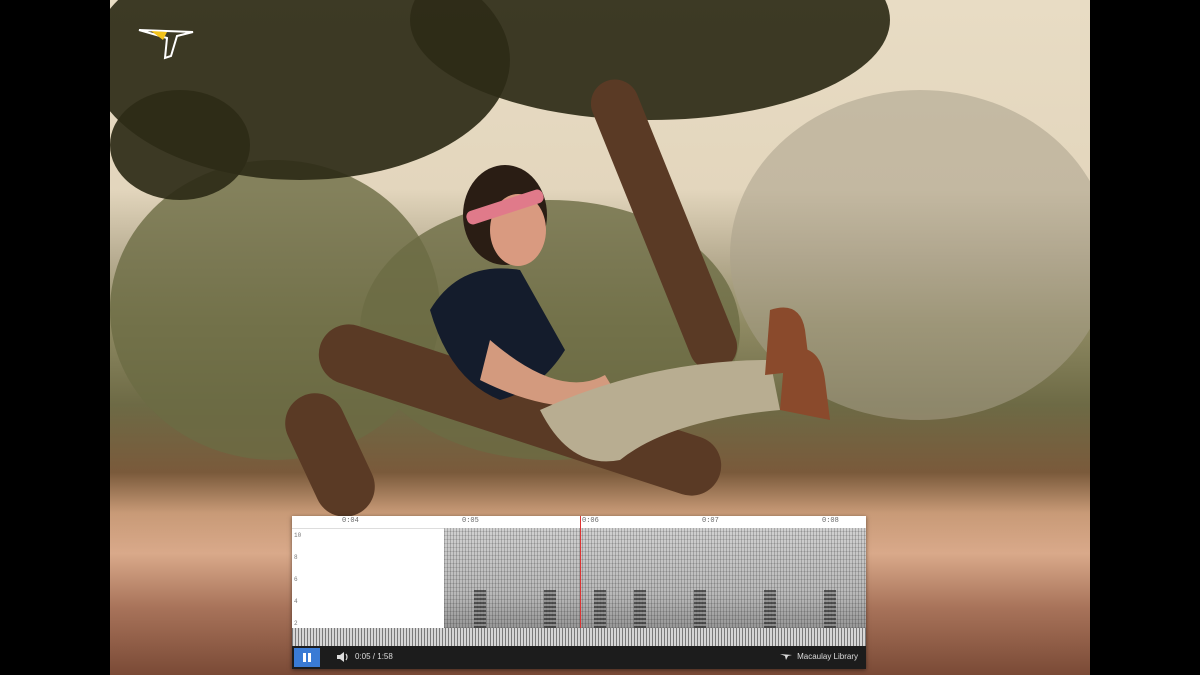  I want to click on macaulay-library-logo: Macaulay Library, so click(818, 656).